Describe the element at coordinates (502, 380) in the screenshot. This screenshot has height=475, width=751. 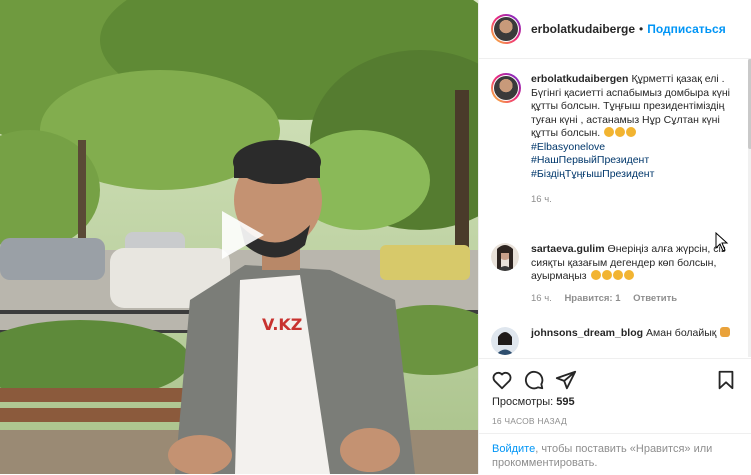
I see `heart-icon` at that location.